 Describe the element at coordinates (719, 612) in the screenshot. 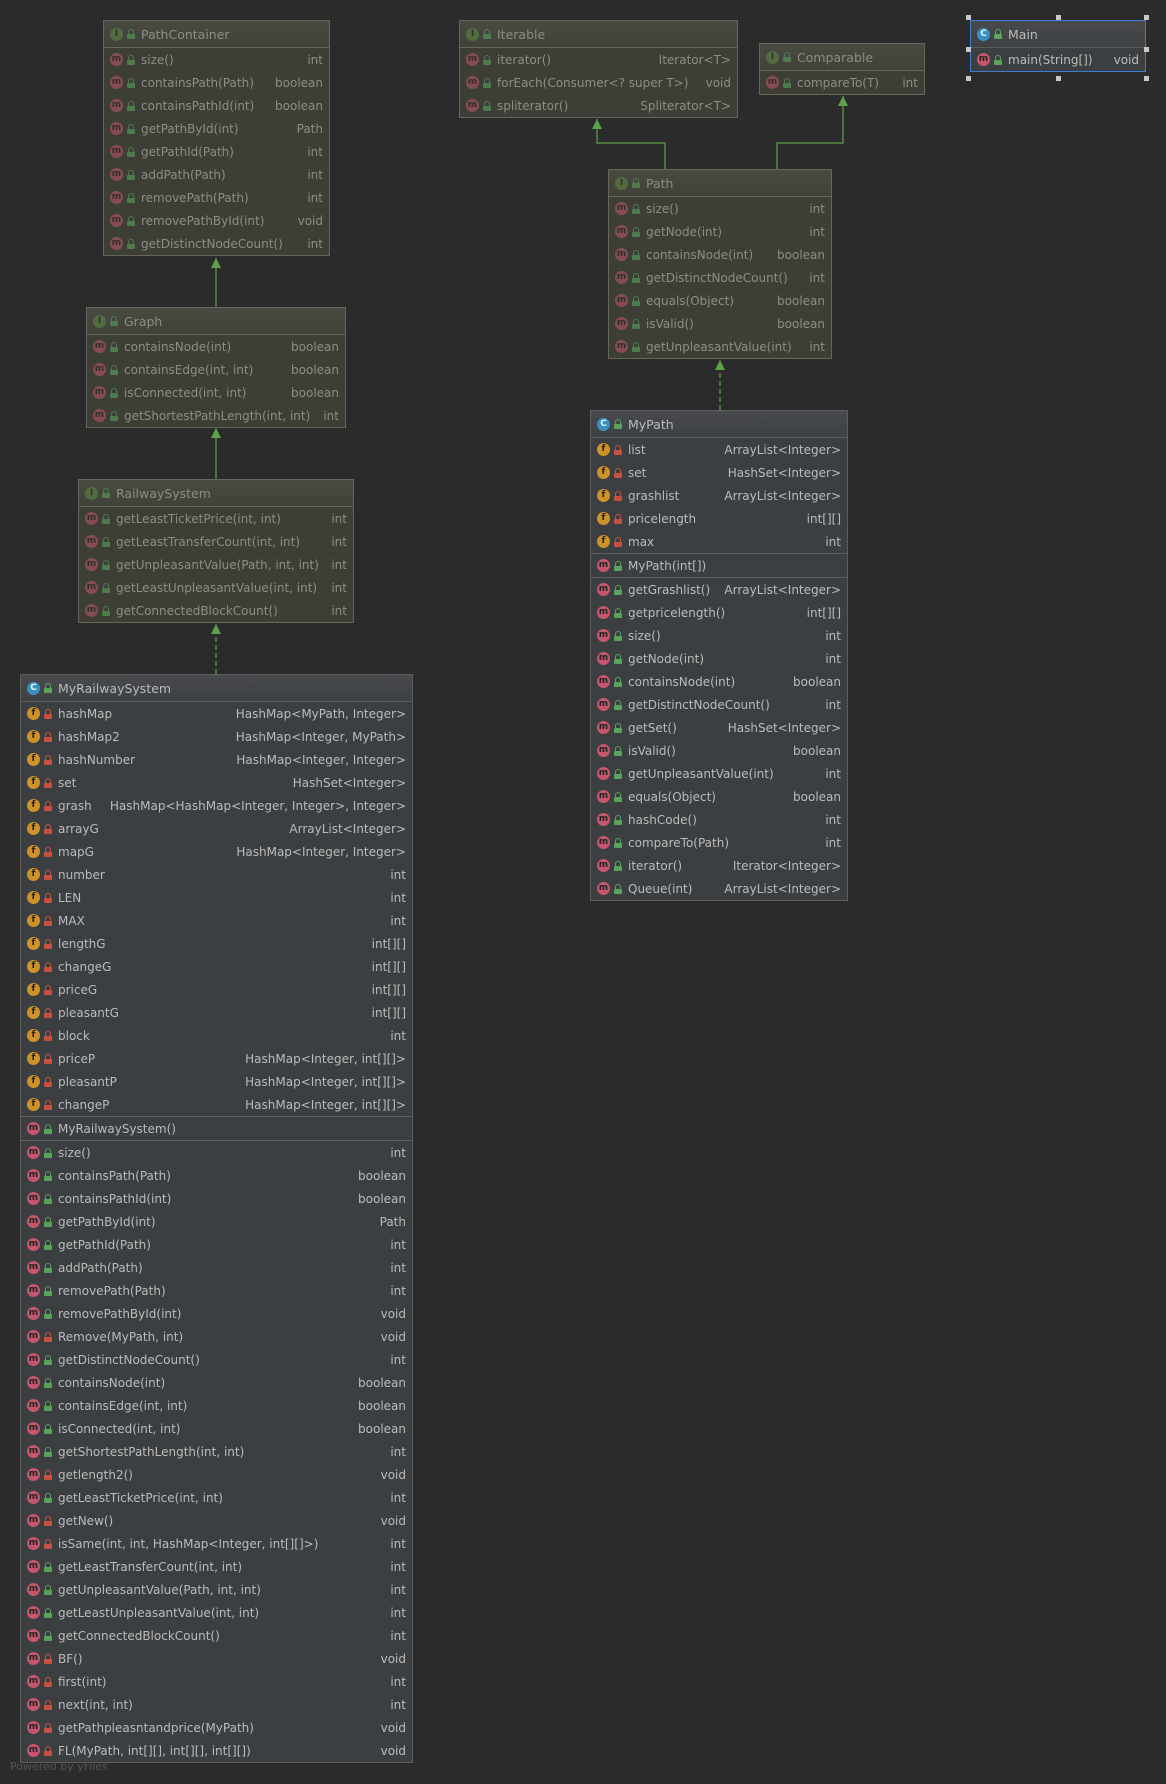

I see `method-row: m getpricelength() int[][]` at that location.